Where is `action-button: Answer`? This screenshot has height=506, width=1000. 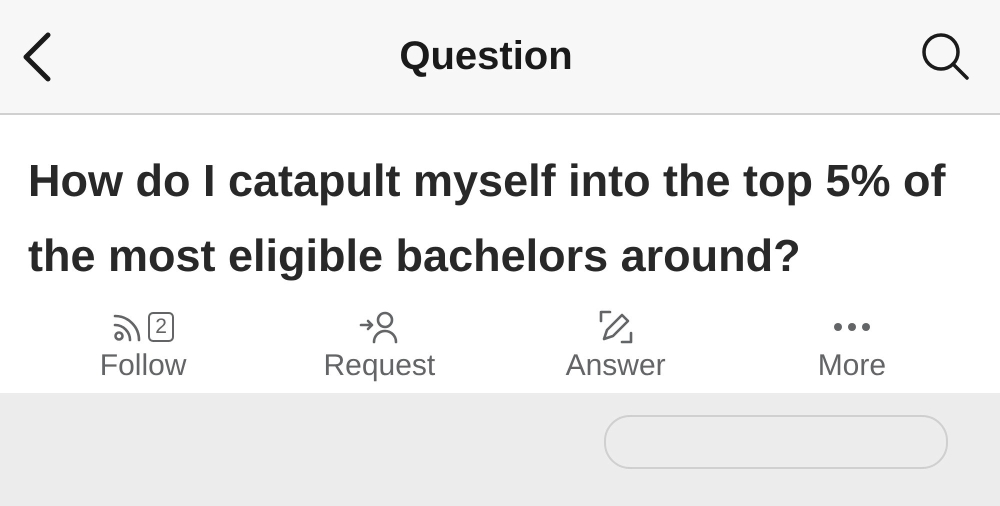 action-button: Answer is located at coordinates (616, 345).